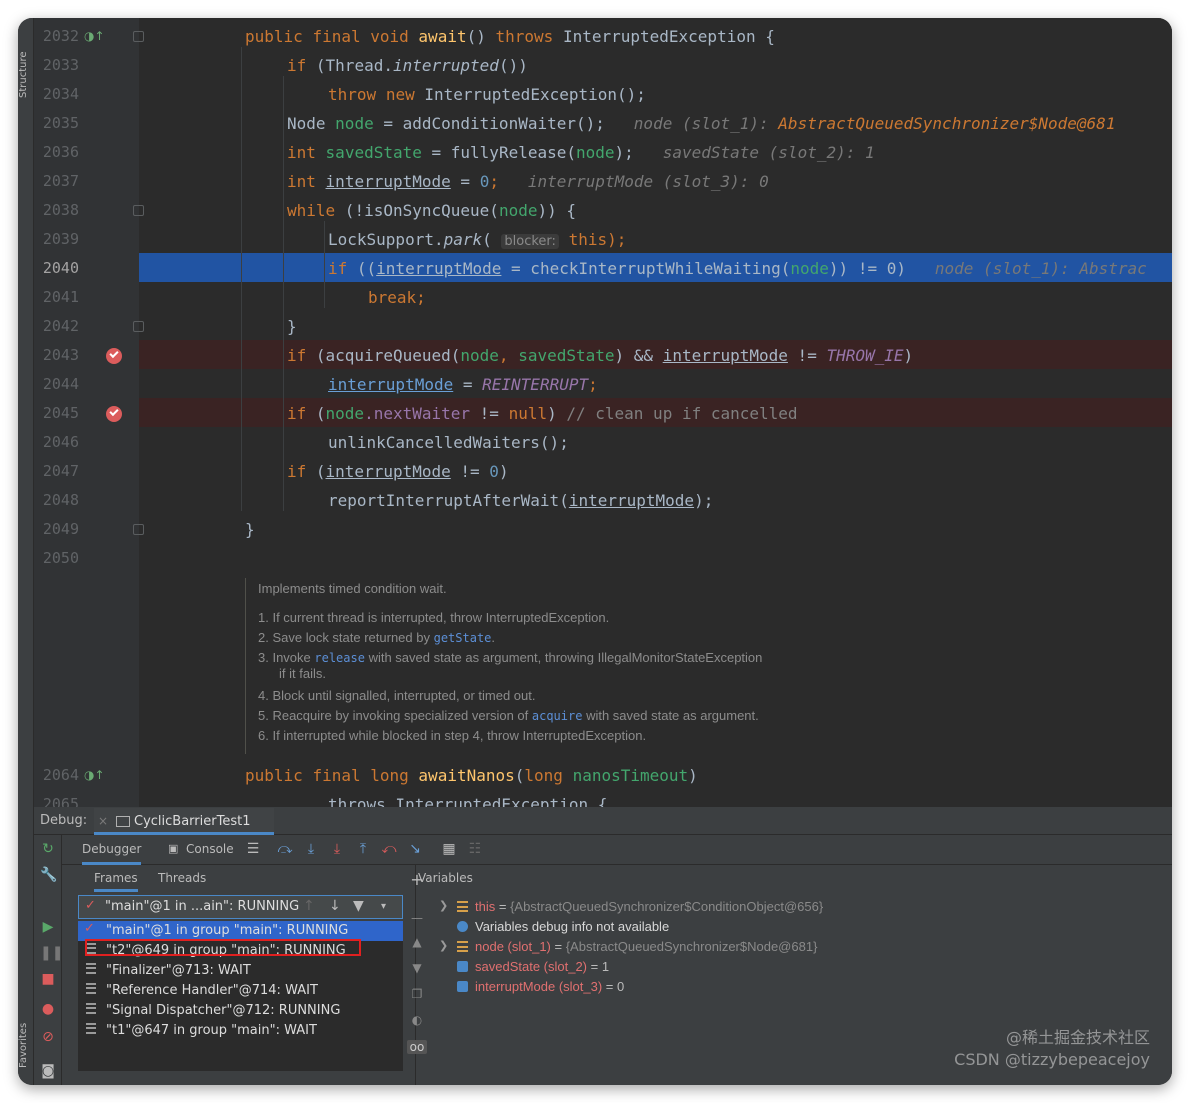  What do you see at coordinates (48, 1037) in the screenshot?
I see `mute-breakpoints-icon: ⊘` at bounding box center [48, 1037].